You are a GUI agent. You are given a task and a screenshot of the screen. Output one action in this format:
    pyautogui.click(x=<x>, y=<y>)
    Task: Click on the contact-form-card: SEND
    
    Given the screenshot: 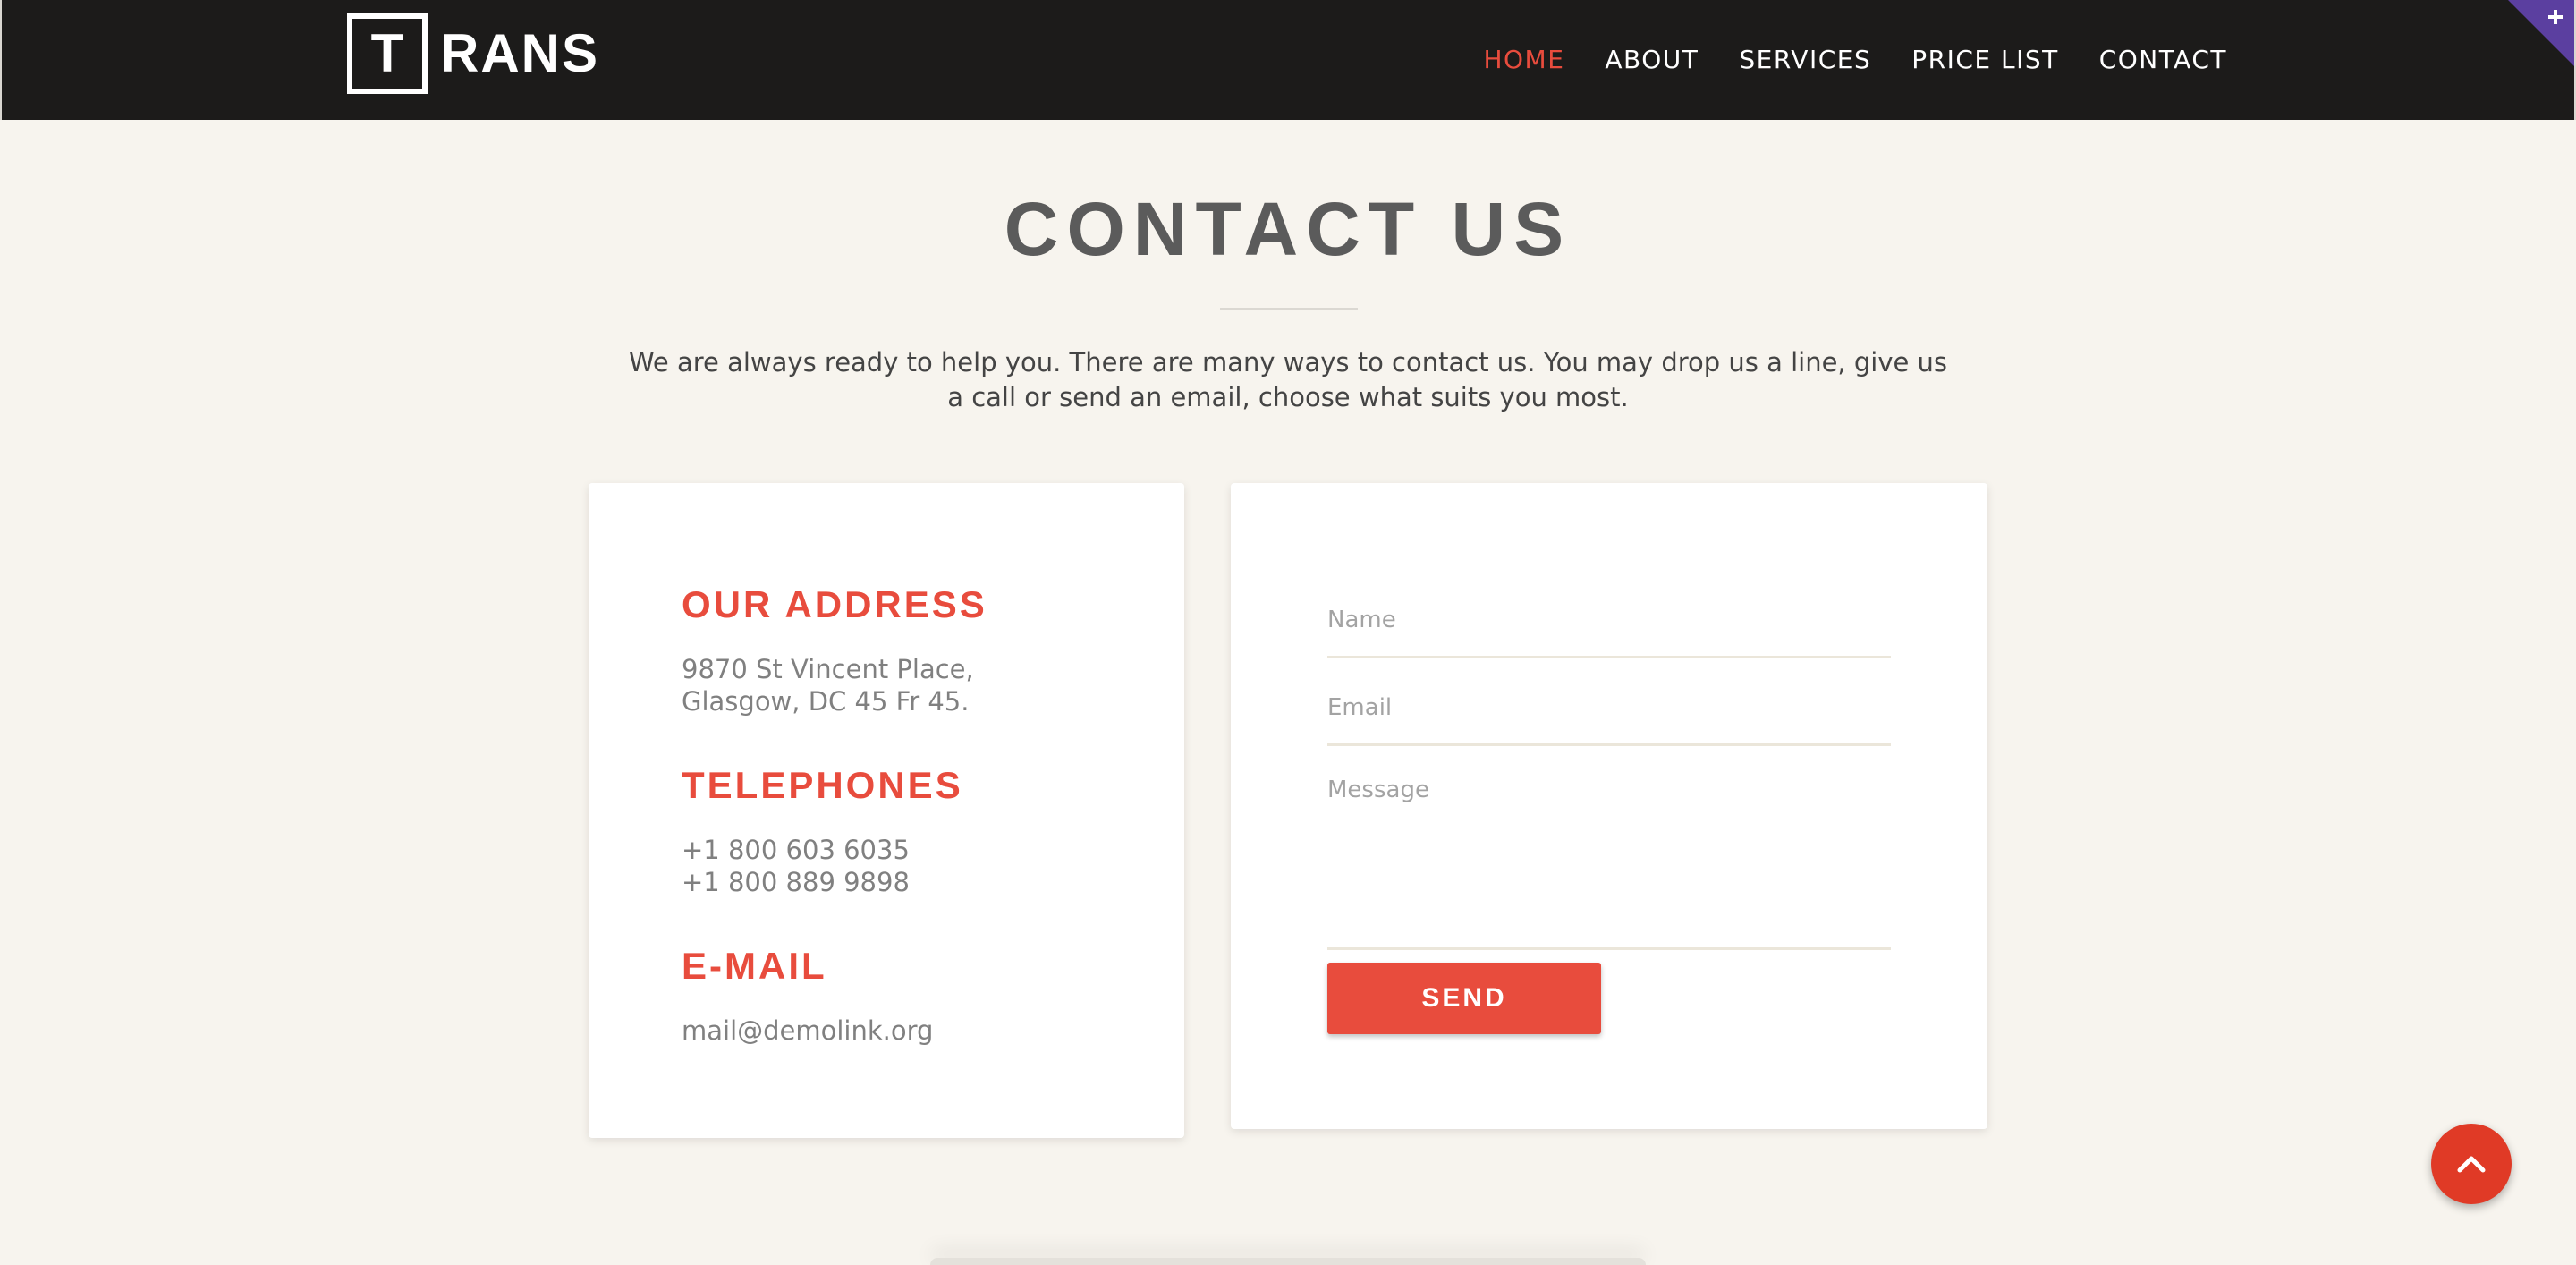 What is the action you would take?
    pyautogui.click(x=1609, y=806)
    